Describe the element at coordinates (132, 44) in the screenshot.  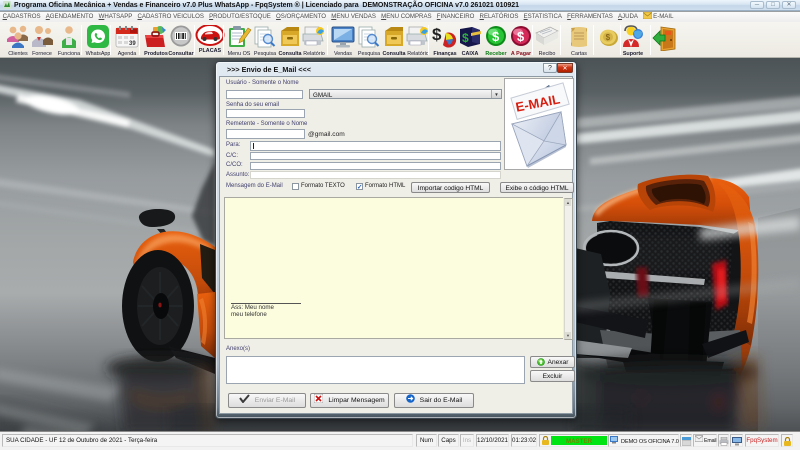
I see `svg-text: 39` at that location.